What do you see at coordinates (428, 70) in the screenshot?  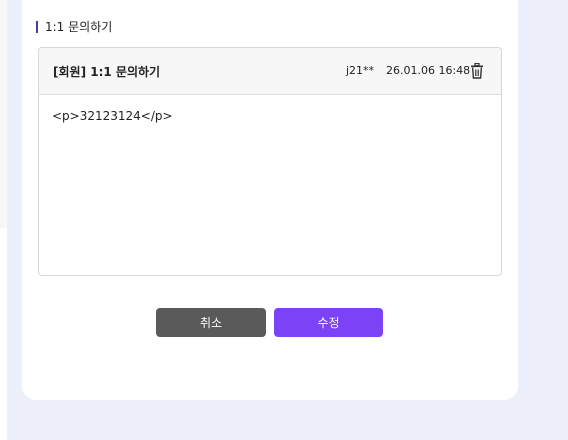 I see `post-date: 26.01.06 16:48` at bounding box center [428, 70].